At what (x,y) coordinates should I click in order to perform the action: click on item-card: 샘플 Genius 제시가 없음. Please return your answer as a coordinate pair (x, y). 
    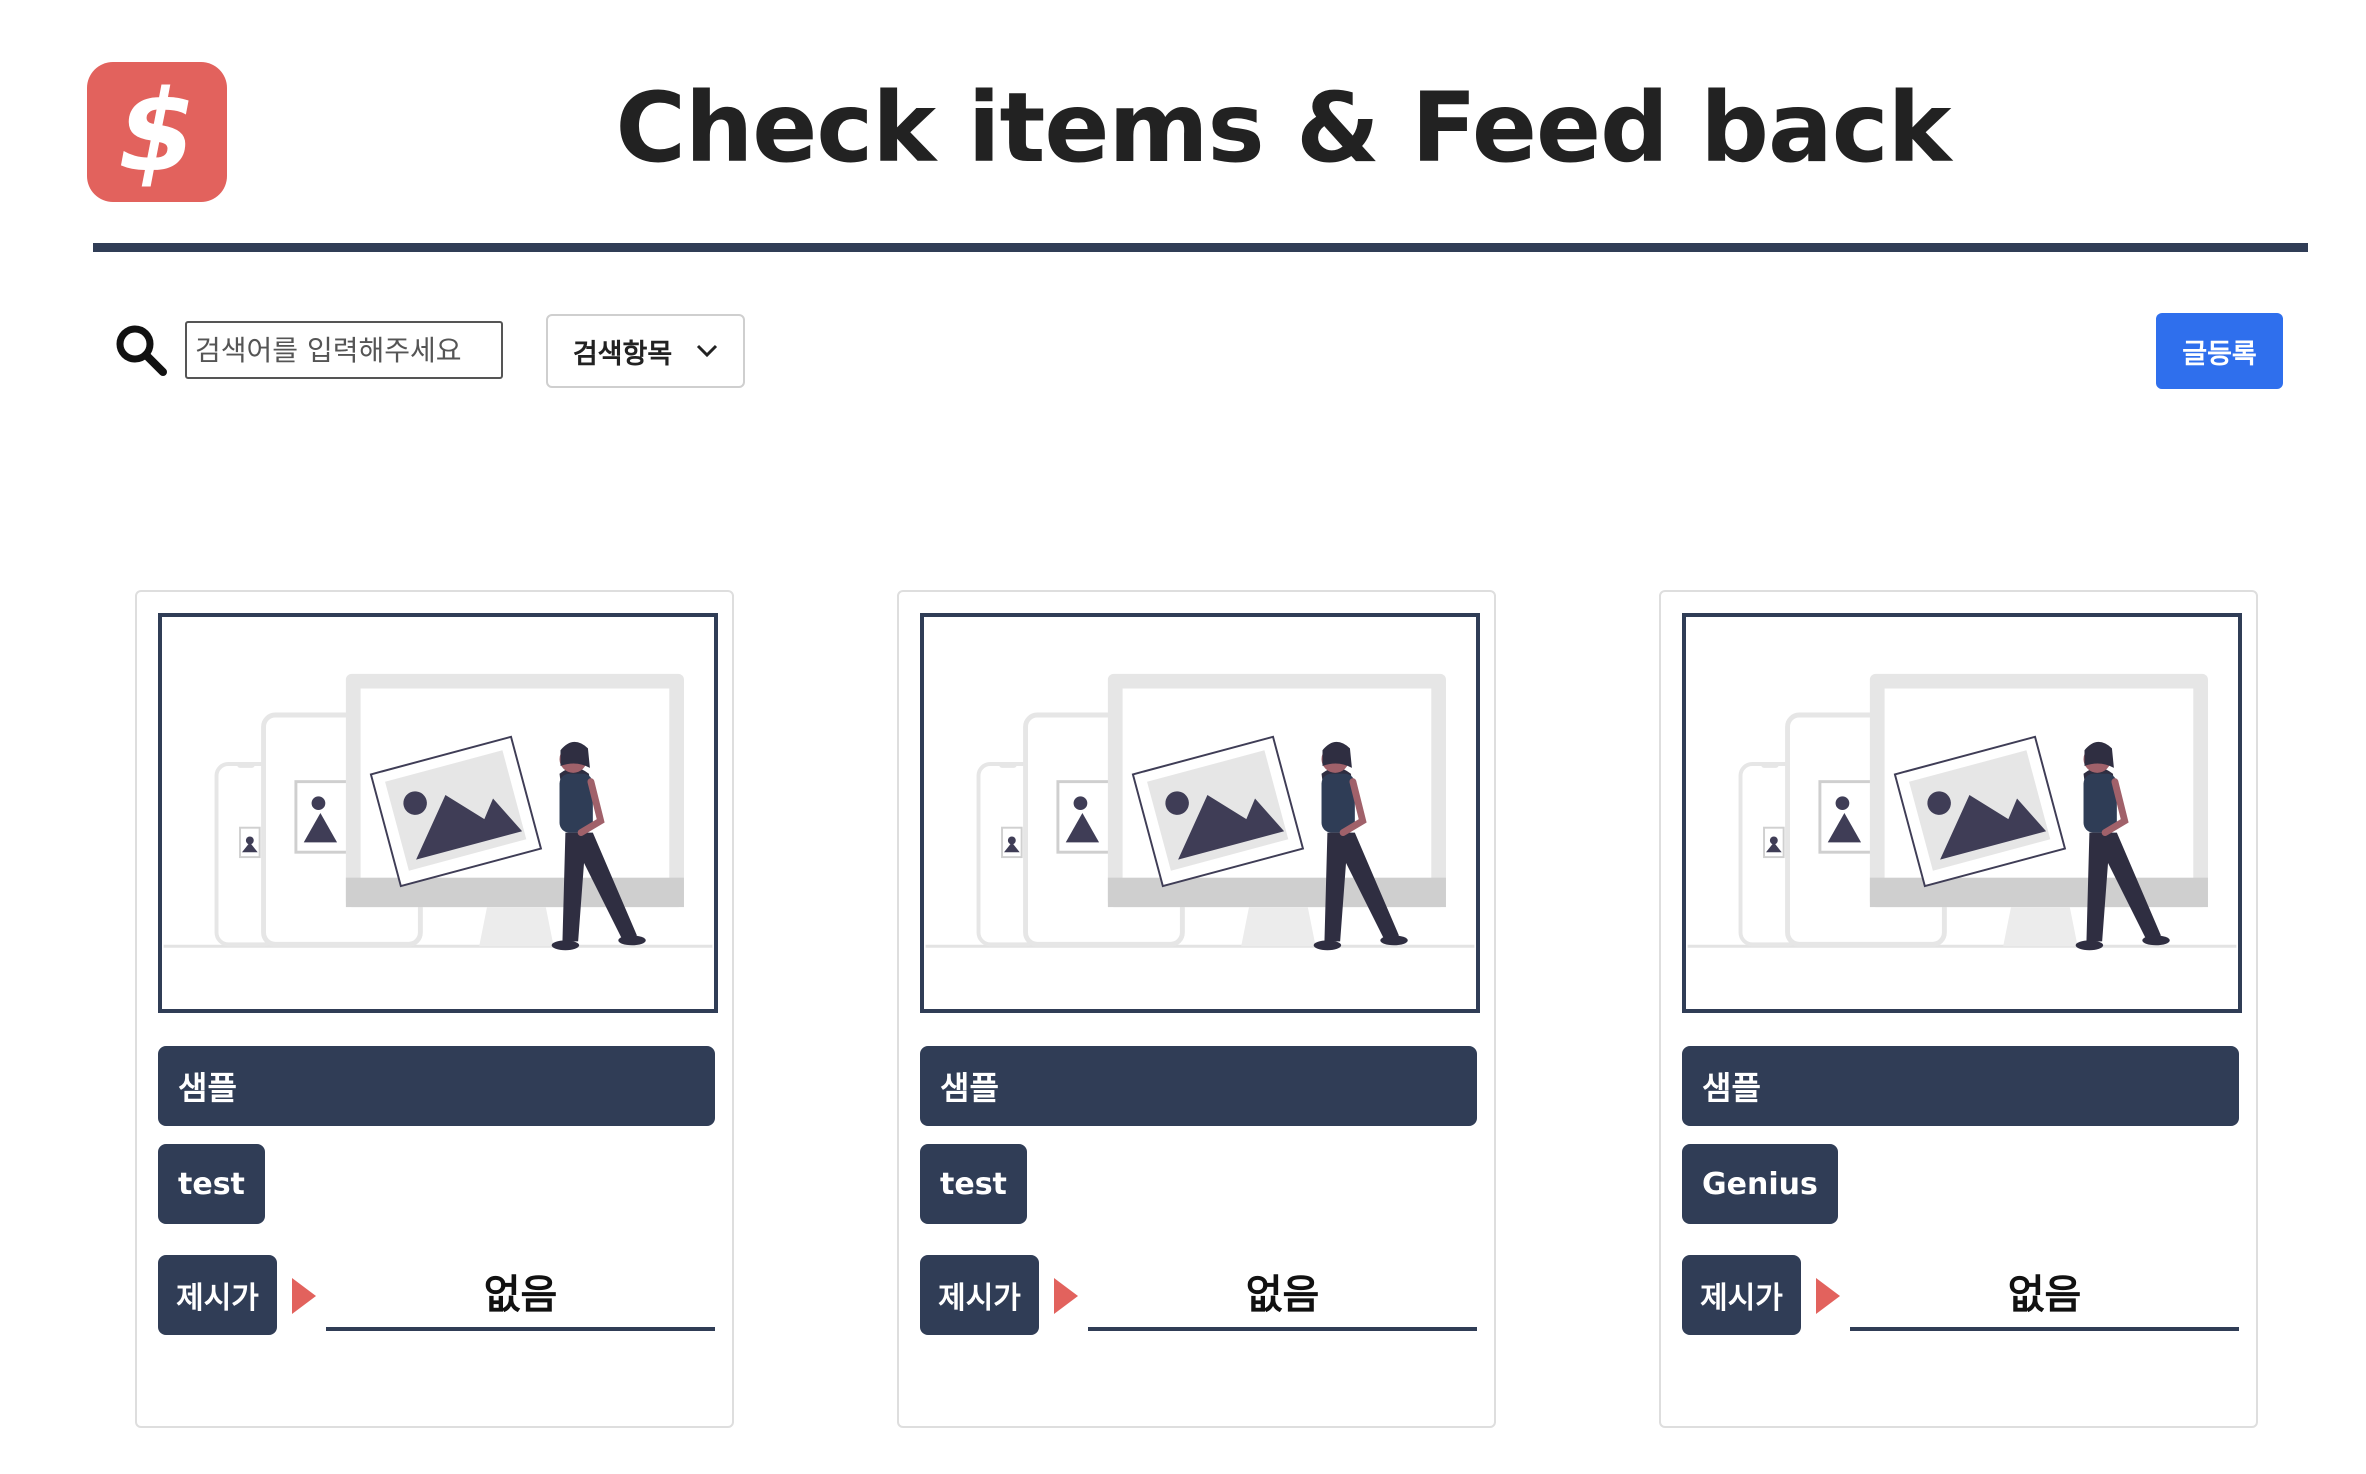
    Looking at the image, I should click on (1958, 1009).